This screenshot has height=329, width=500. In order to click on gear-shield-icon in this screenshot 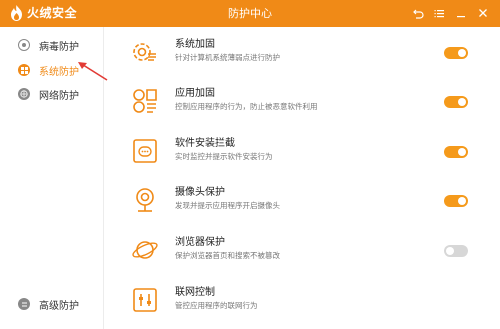, I will do `click(144, 52)`.